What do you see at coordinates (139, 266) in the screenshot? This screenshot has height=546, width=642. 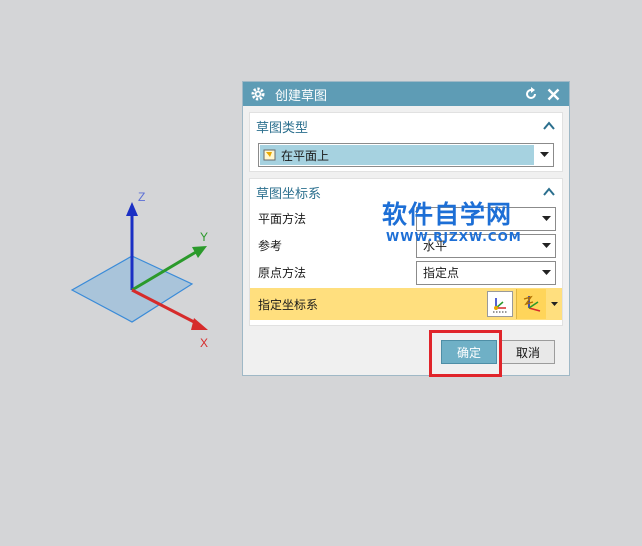 I see `triad-graphic` at bounding box center [139, 266].